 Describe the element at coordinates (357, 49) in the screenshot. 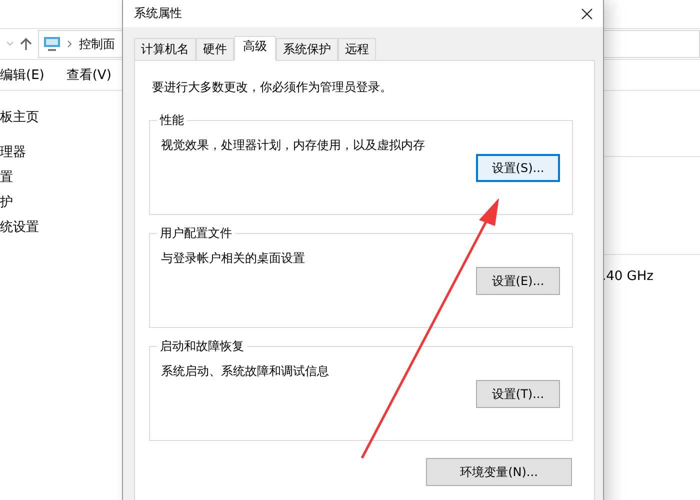

I see `tab: 远程` at that location.